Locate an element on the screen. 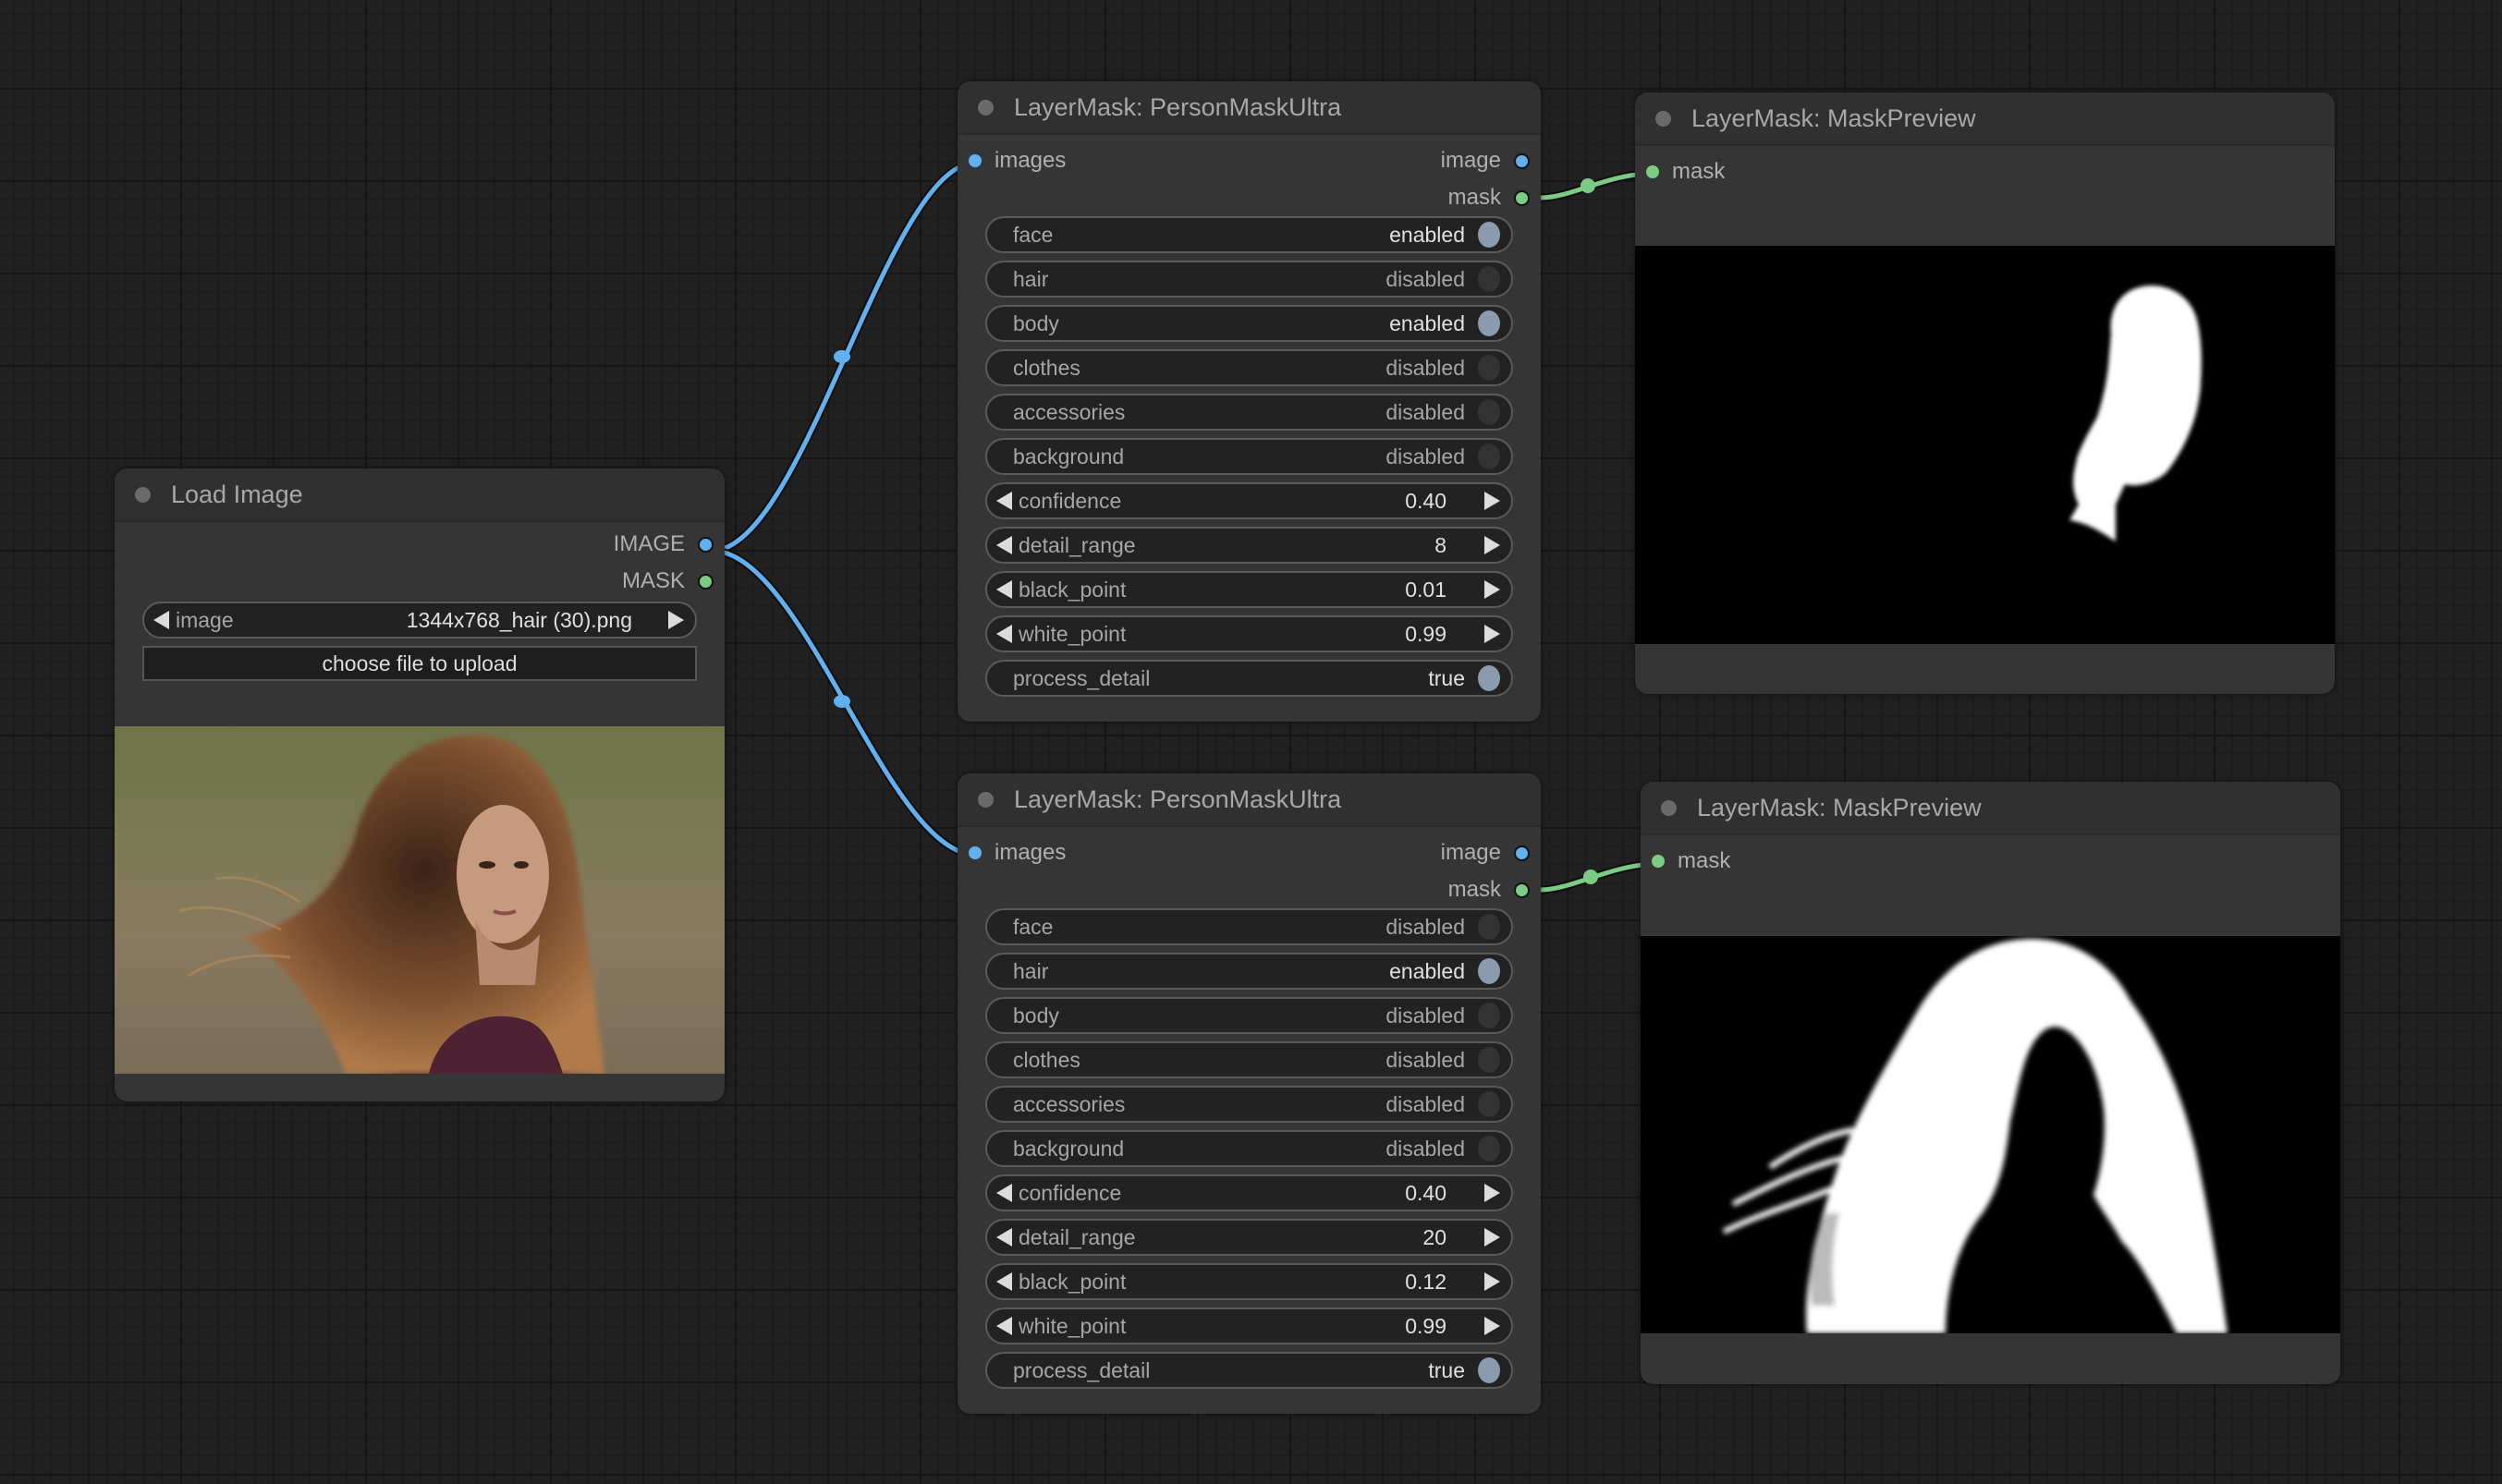 This screenshot has height=1484, width=2502. number-black-point: black_point 0.01 is located at coordinates (1249, 589).